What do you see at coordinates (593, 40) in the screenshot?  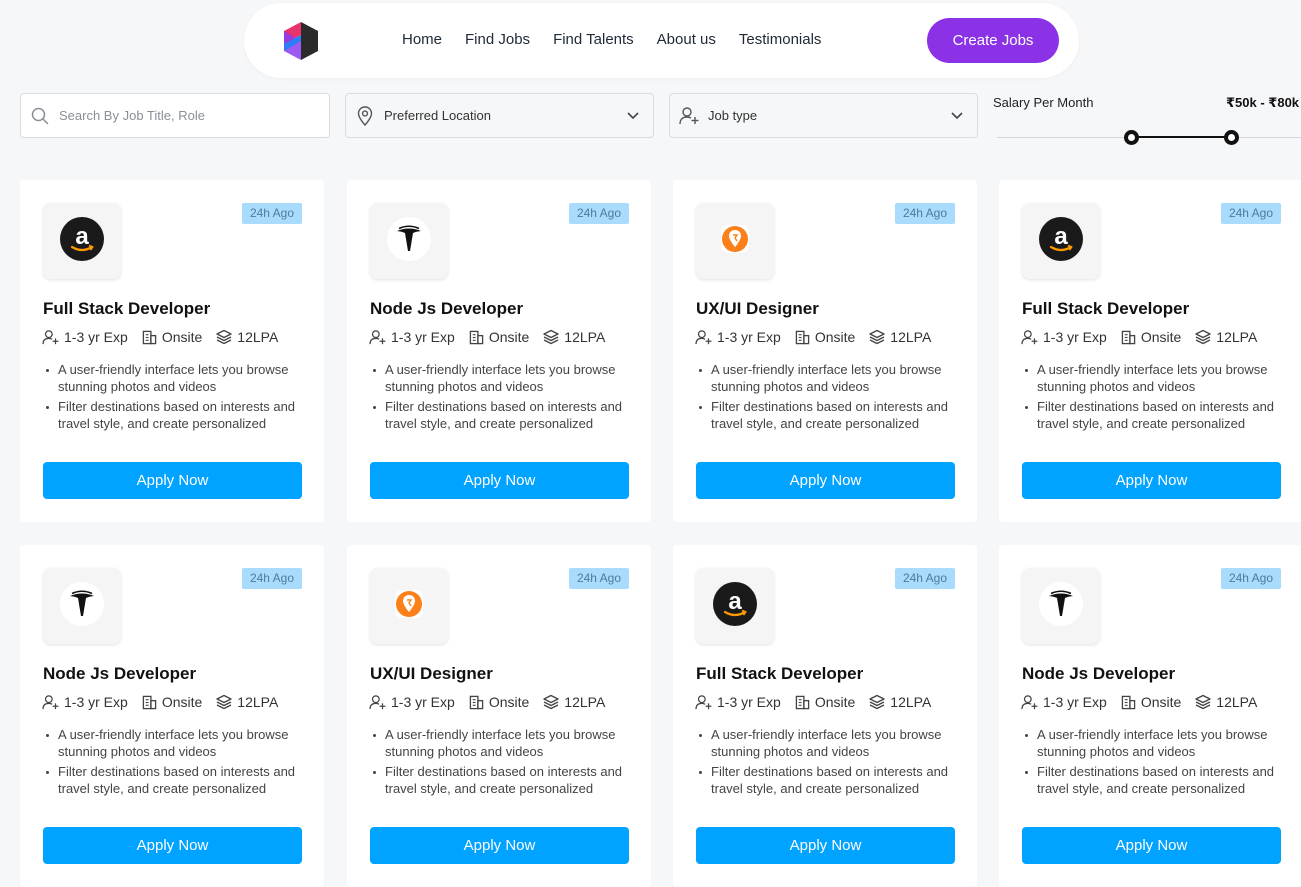 I see `nav-link-find-talents: Find Talents` at bounding box center [593, 40].